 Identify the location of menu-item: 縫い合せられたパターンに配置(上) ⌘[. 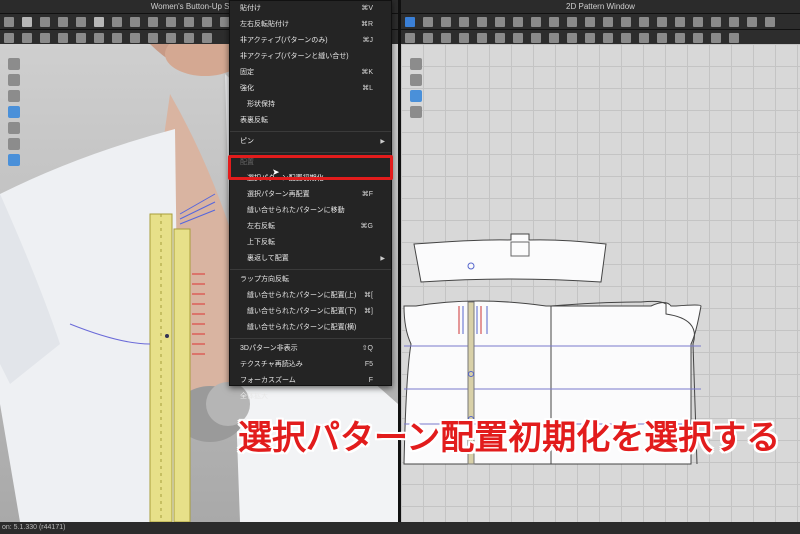
(310, 296).